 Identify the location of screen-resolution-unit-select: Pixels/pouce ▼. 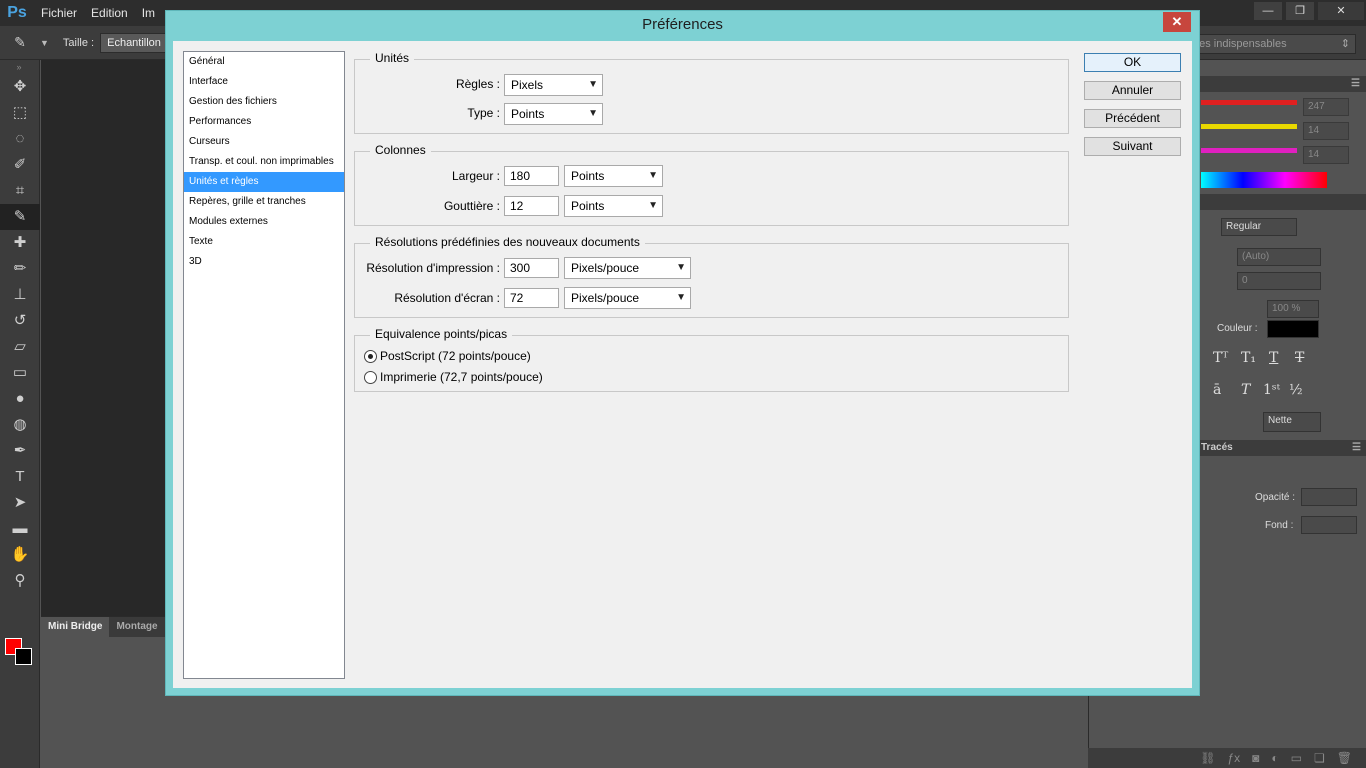
(627, 298).